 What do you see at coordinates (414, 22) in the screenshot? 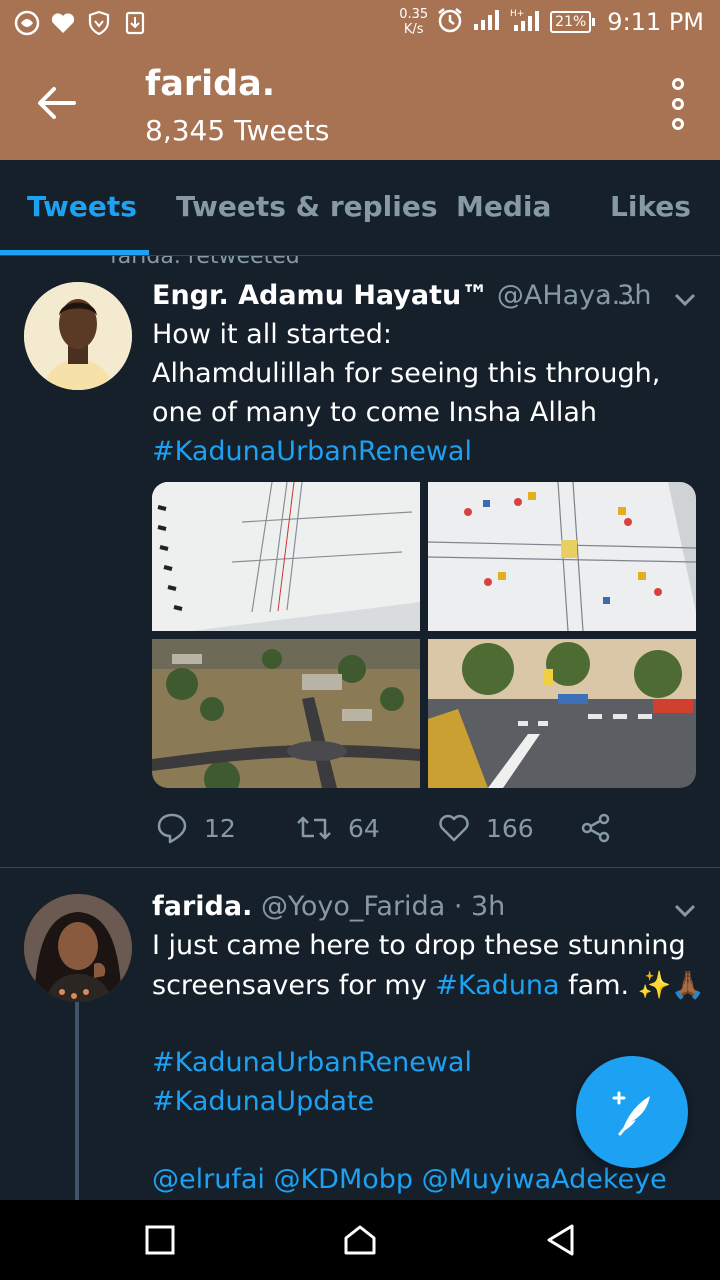
I see `network-speed: 0.35 K/s` at bounding box center [414, 22].